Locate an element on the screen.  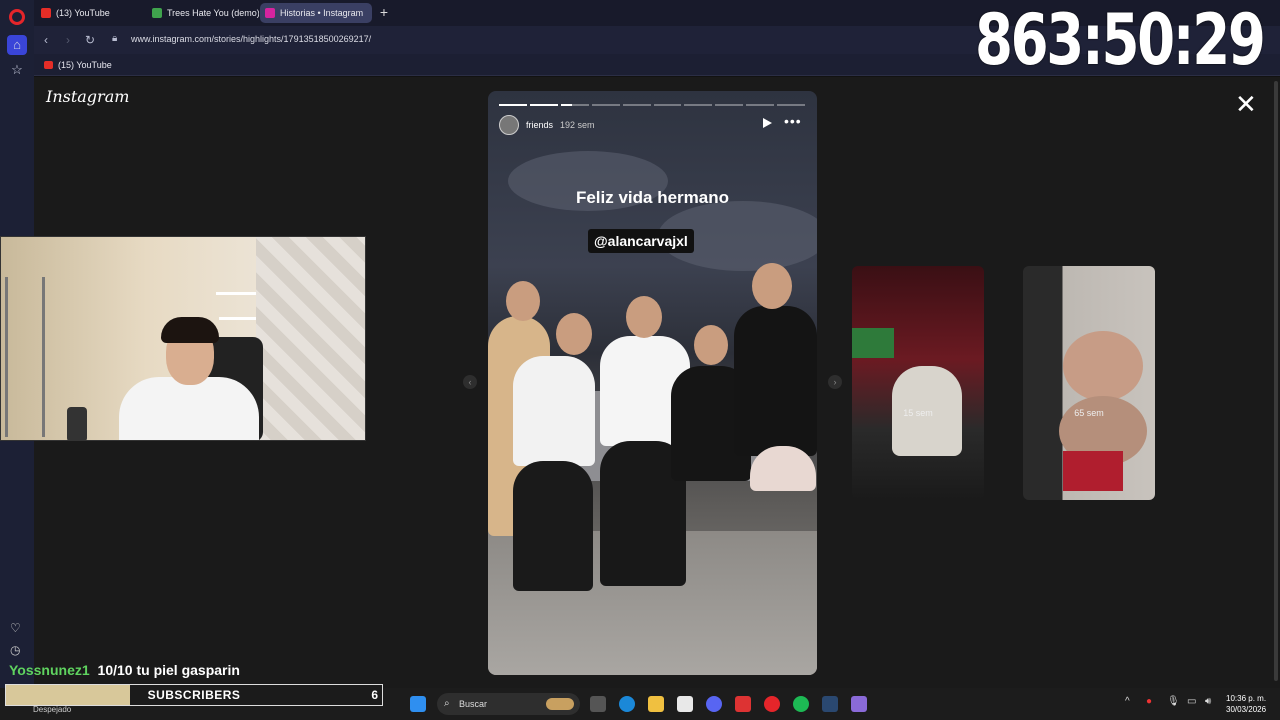
spotify-icon is located at coordinates (801, 704).